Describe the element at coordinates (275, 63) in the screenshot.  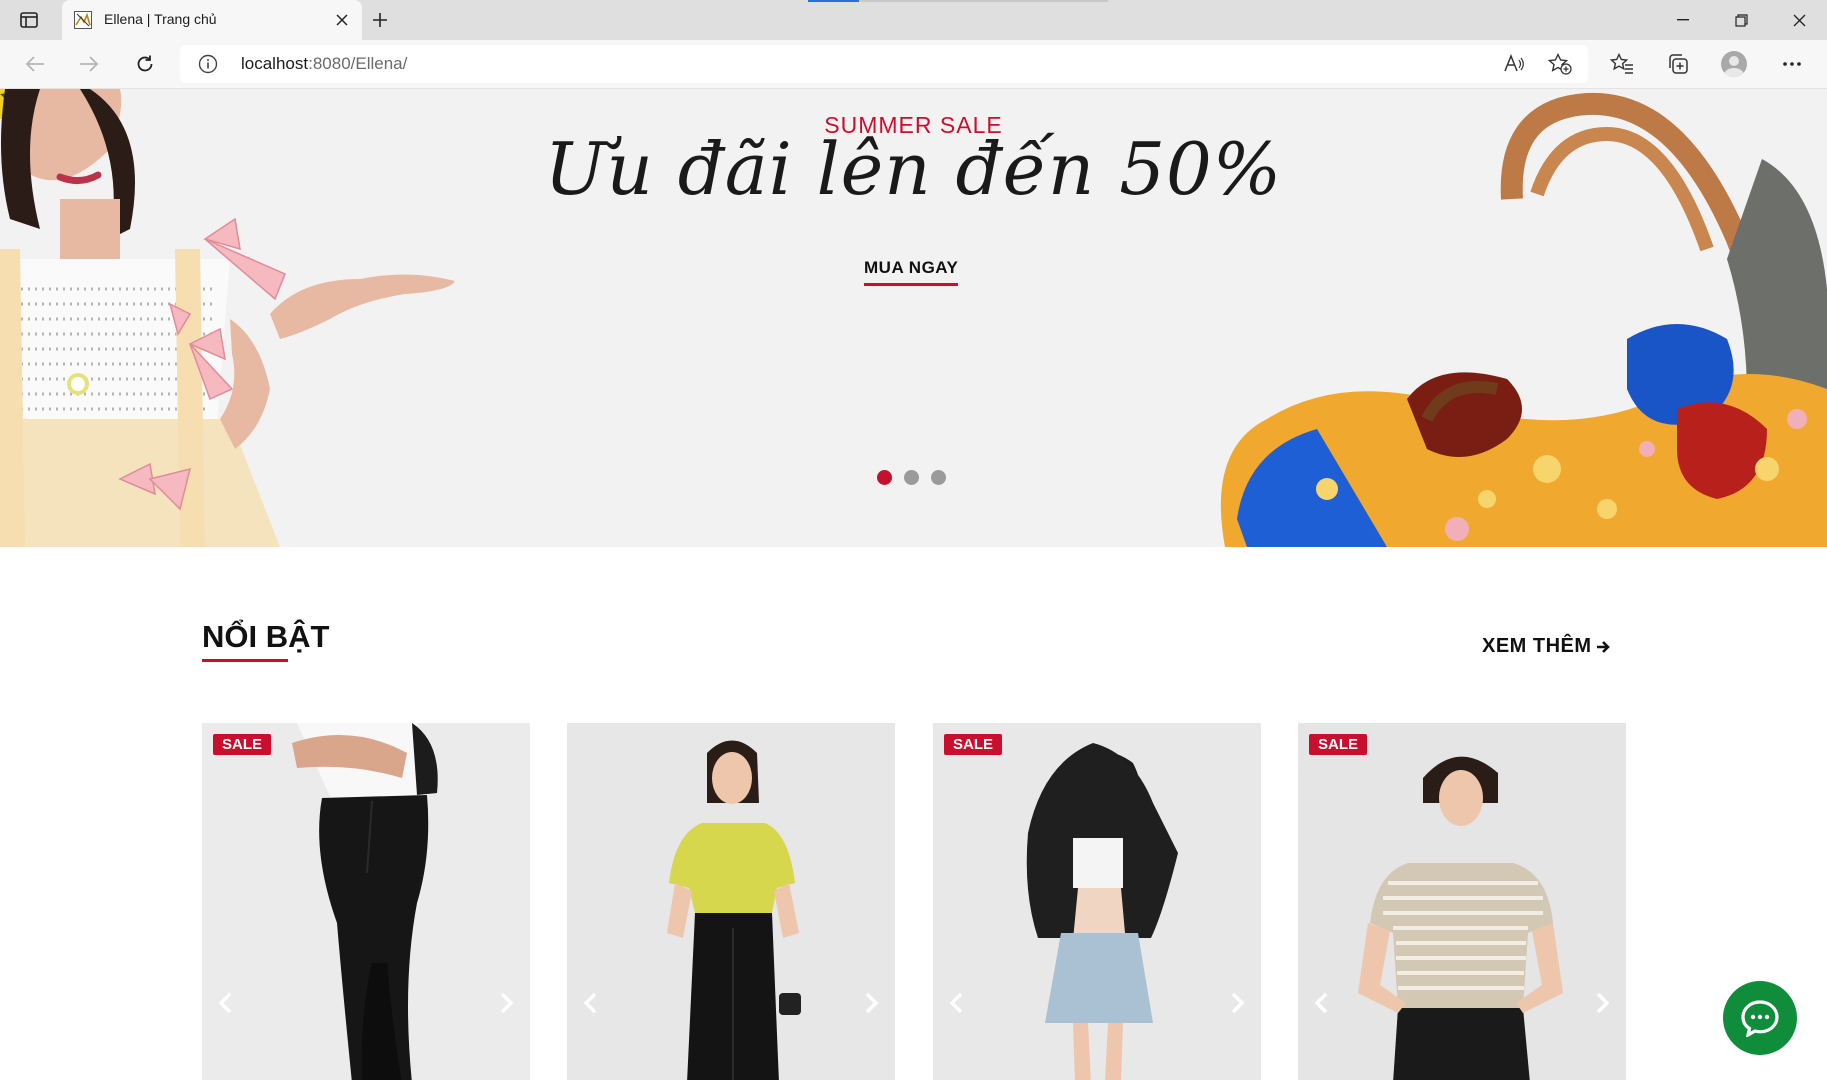
I see `url-host: localhost` at that location.